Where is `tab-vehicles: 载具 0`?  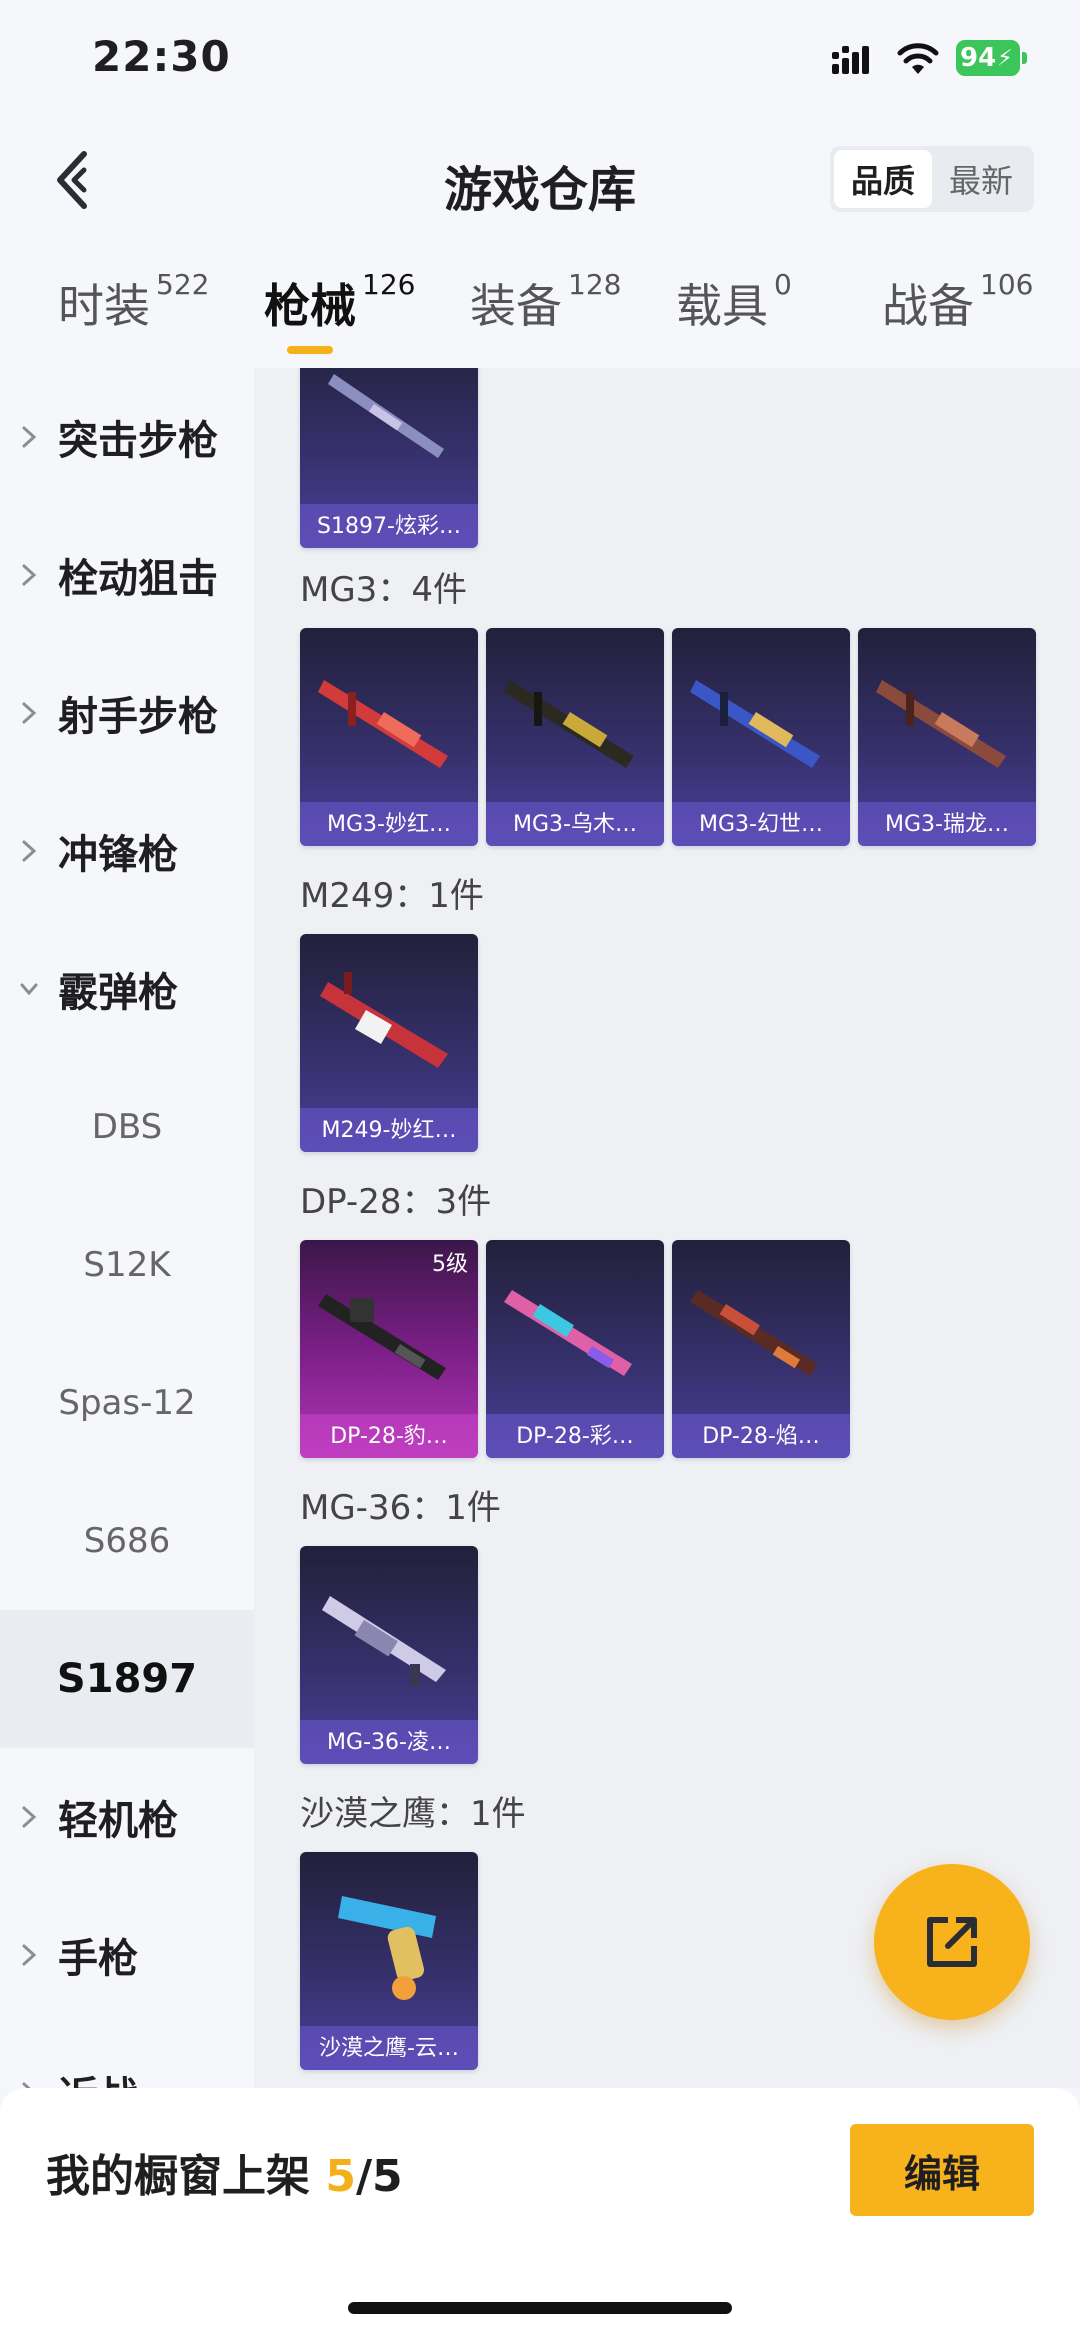
tab-vehicles: 载具 0 is located at coordinates (734, 302).